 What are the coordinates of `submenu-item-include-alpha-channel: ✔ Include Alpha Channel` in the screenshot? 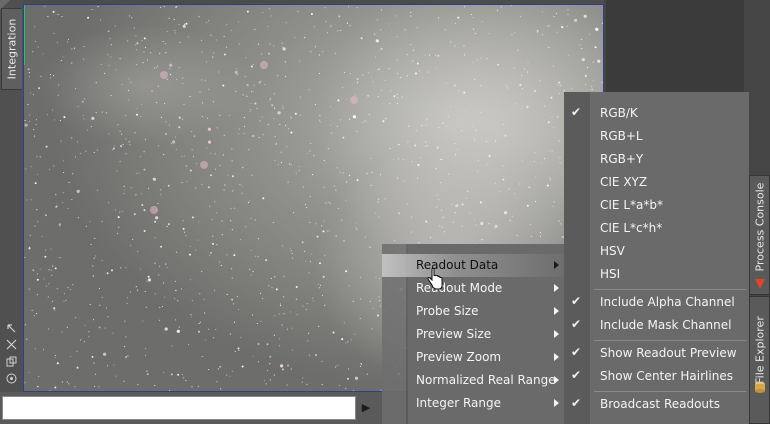 It's located at (656, 302).